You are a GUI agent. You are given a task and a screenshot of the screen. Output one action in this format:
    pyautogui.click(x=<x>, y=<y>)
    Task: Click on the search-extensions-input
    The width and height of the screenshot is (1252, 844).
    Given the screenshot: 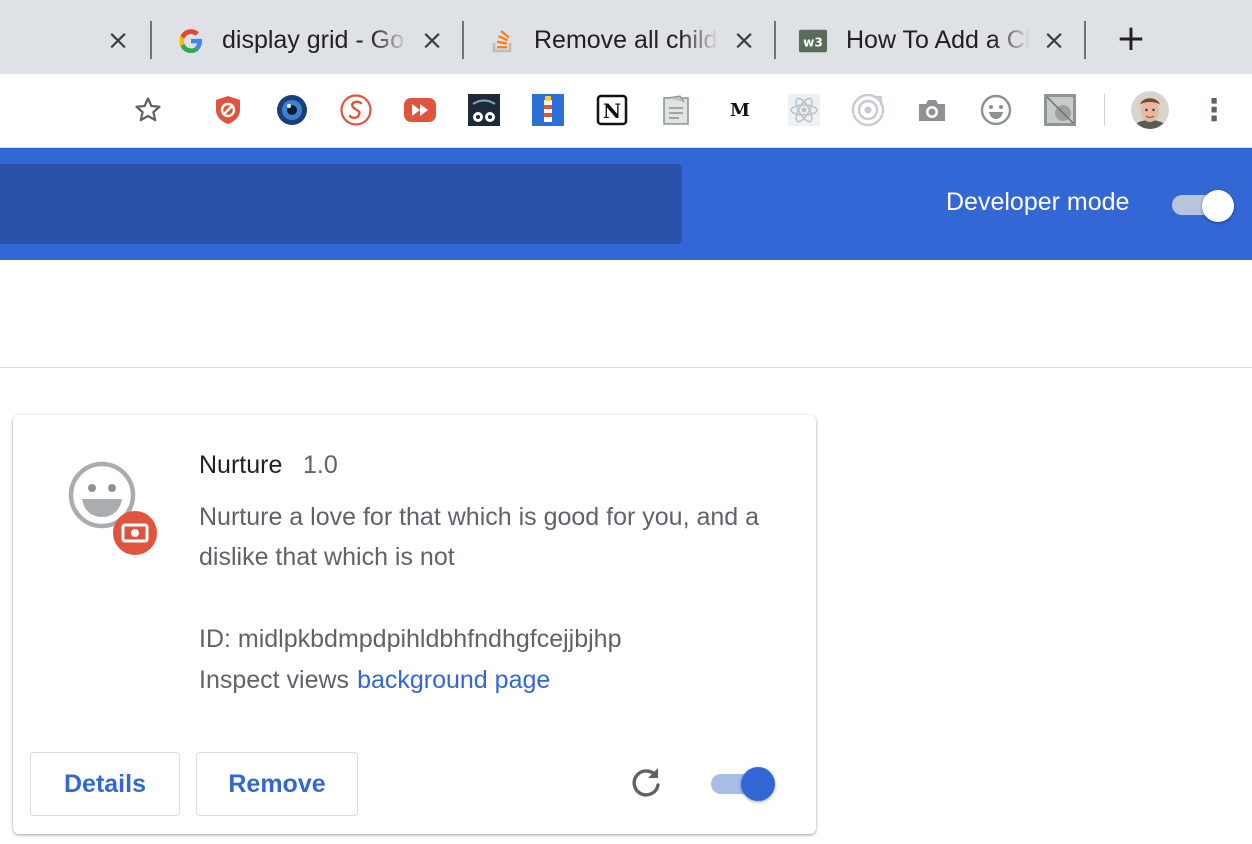 What is the action you would take?
    pyautogui.click(x=341, y=204)
    